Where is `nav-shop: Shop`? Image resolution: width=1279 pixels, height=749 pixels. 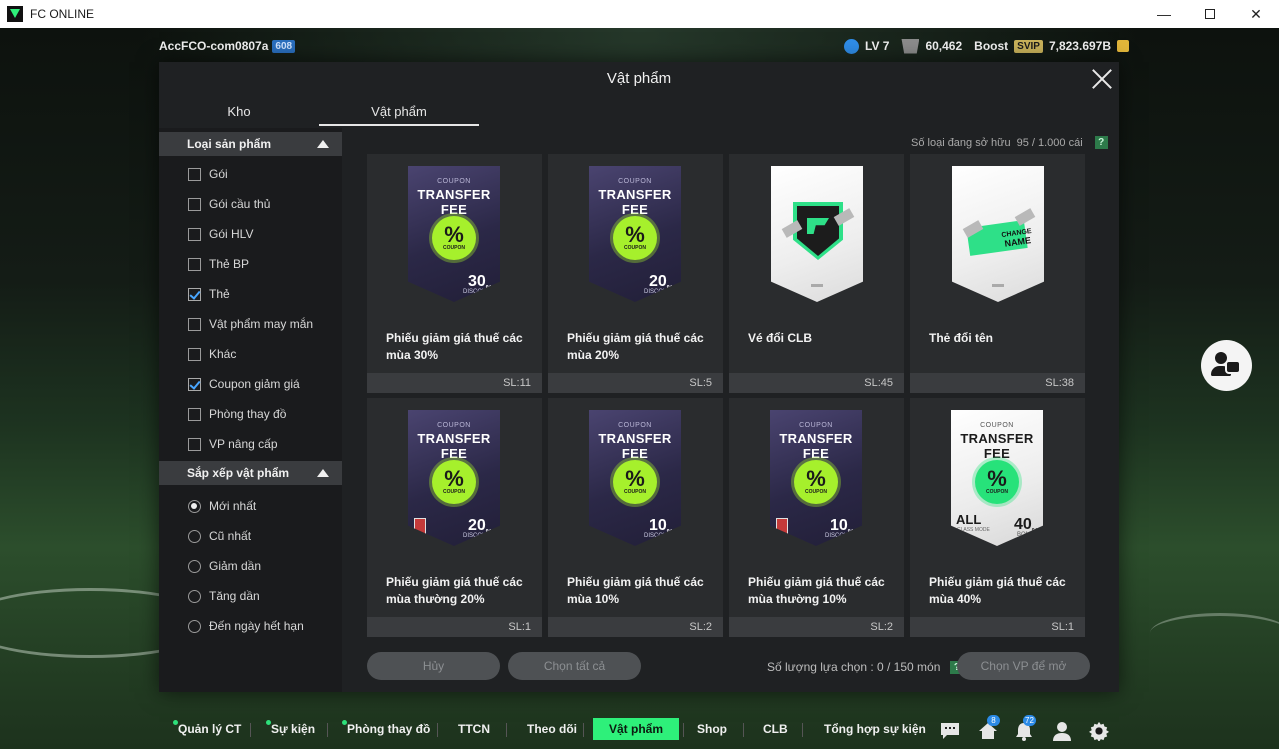
nav-shop: Shop is located at coordinates (712, 729).